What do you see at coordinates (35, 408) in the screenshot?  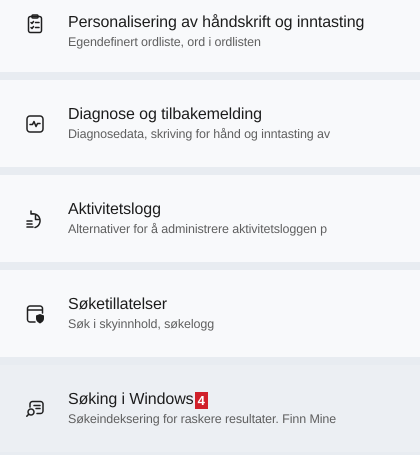 I see `search-document-icon` at bounding box center [35, 408].